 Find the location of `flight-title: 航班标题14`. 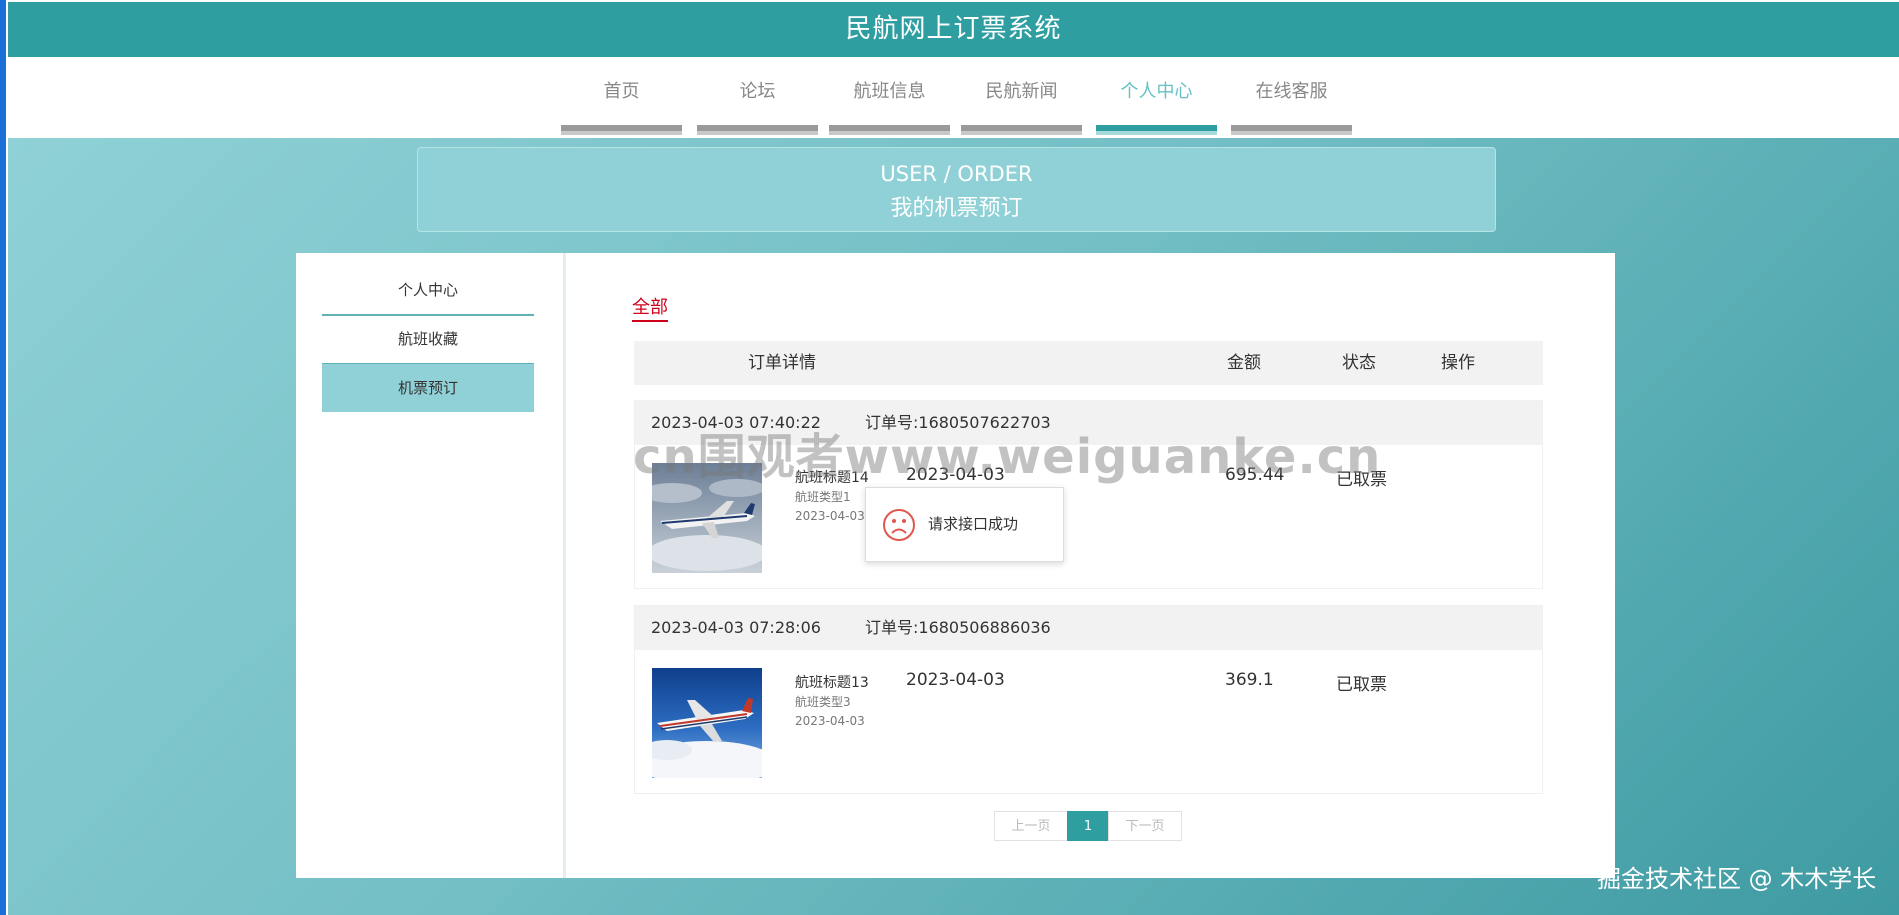

flight-title: 航班标题14 is located at coordinates (832, 477).